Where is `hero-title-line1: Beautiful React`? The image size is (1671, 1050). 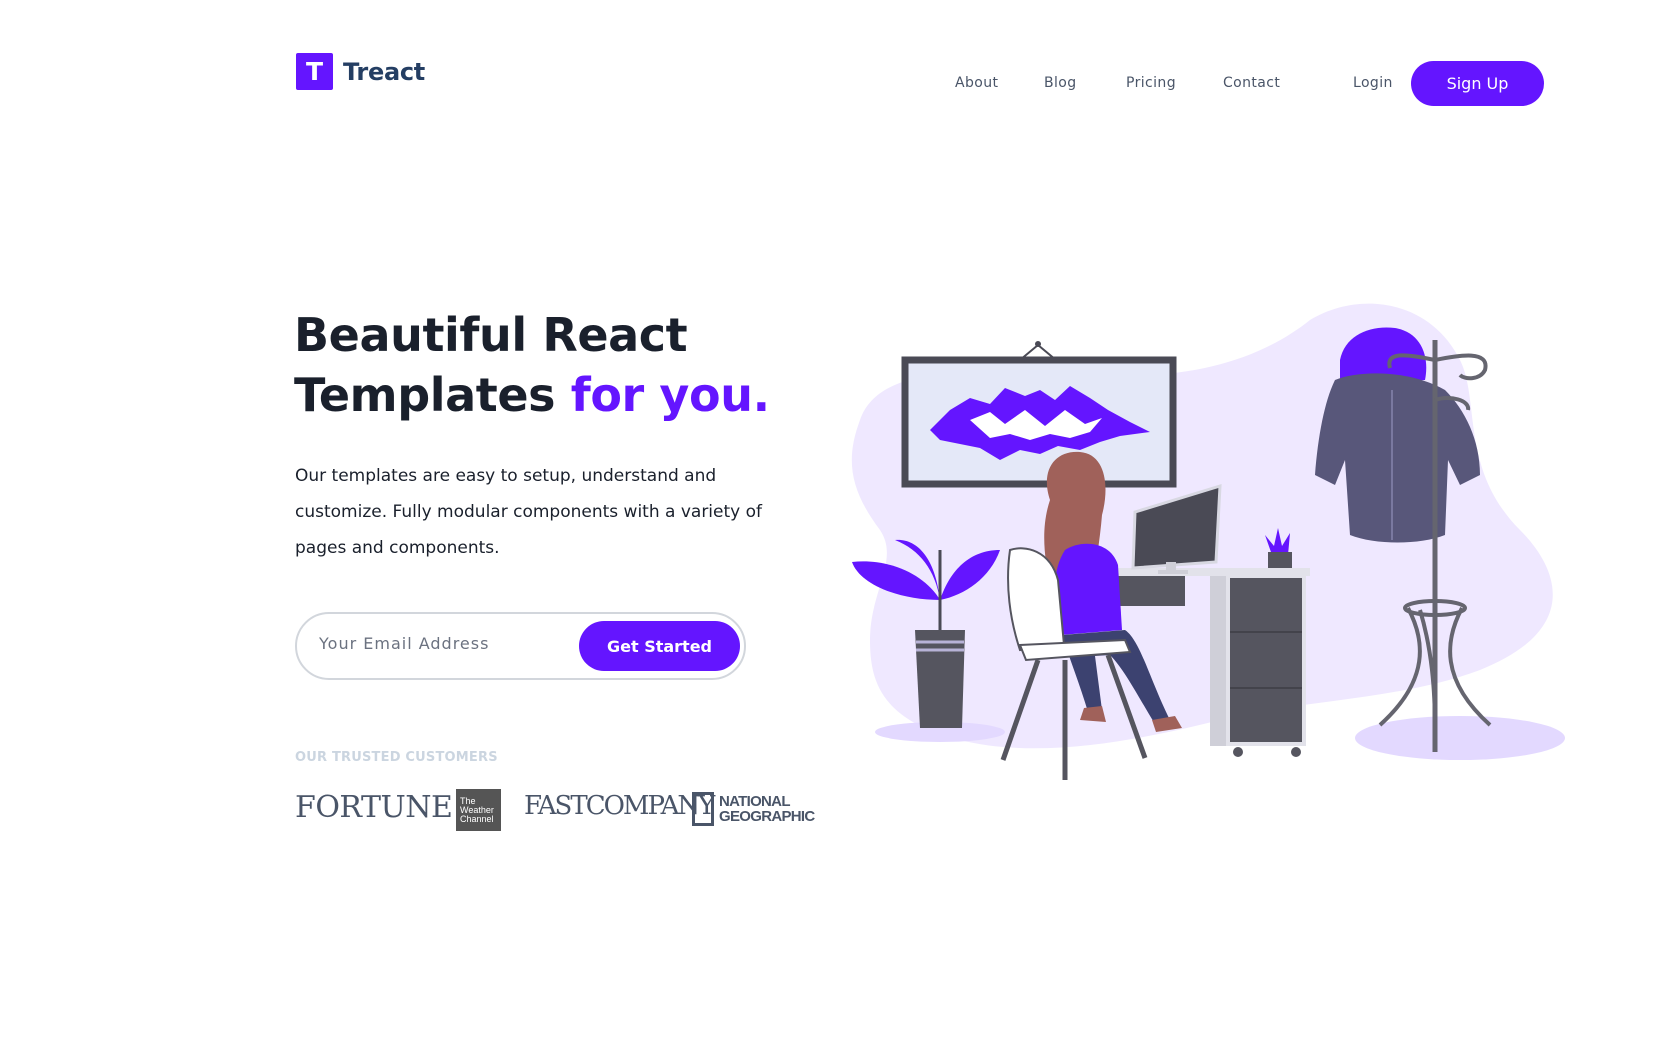 hero-title-line1: Beautiful React is located at coordinates (491, 335).